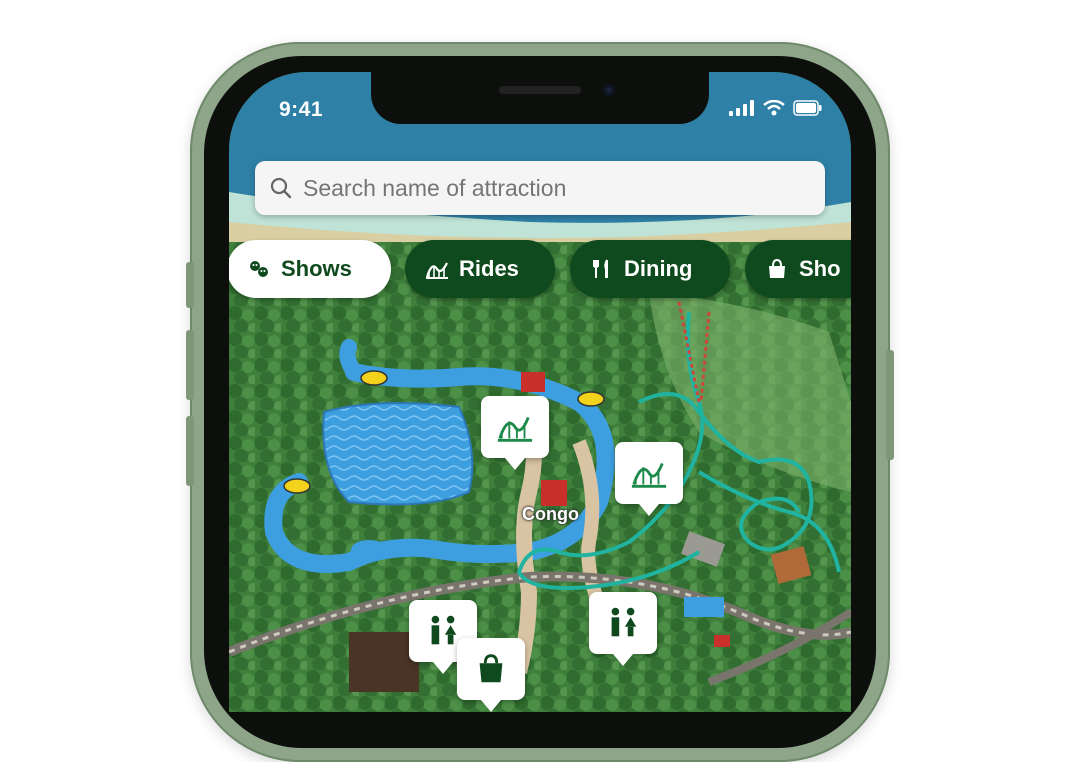  Describe the element at coordinates (436, 270) in the screenshot. I see `rides-icon` at that location.